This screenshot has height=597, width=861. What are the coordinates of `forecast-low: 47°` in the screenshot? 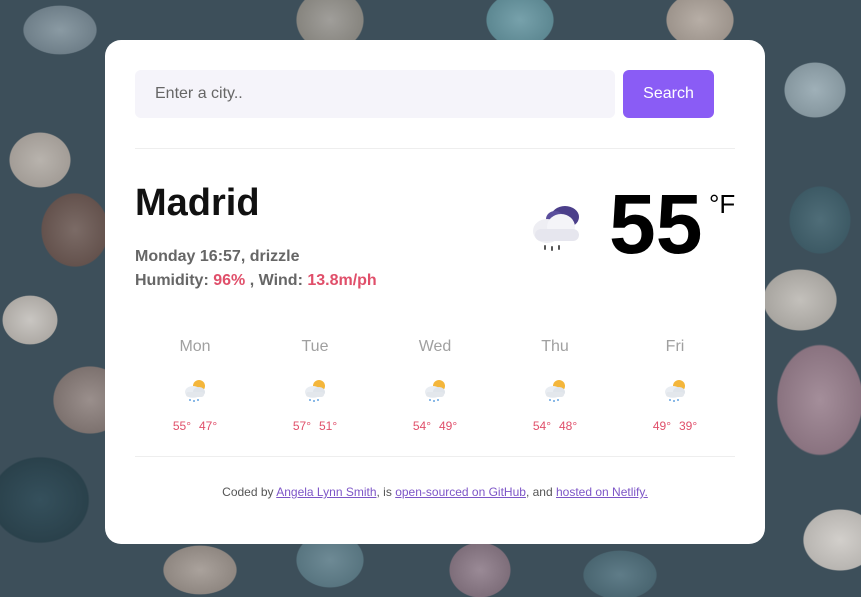 It's located at (208, 426).